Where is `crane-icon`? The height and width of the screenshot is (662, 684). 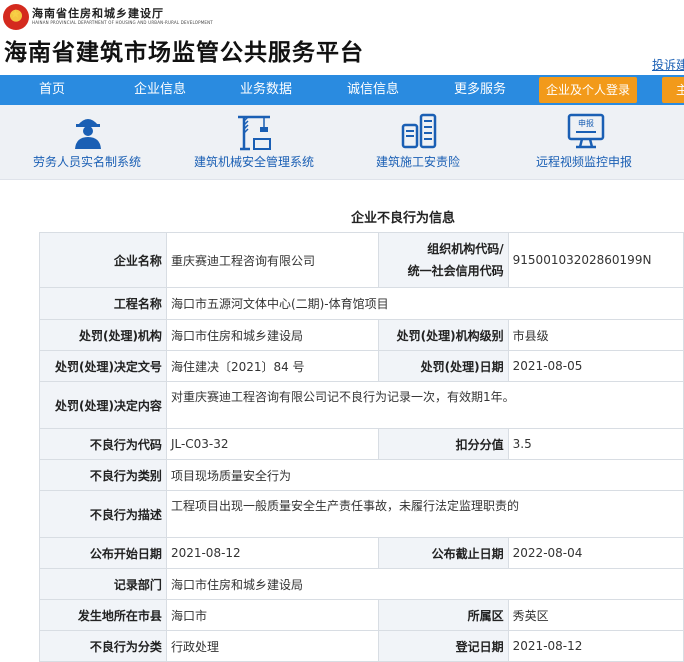
crane-icon is located at coordinates (254, 133).